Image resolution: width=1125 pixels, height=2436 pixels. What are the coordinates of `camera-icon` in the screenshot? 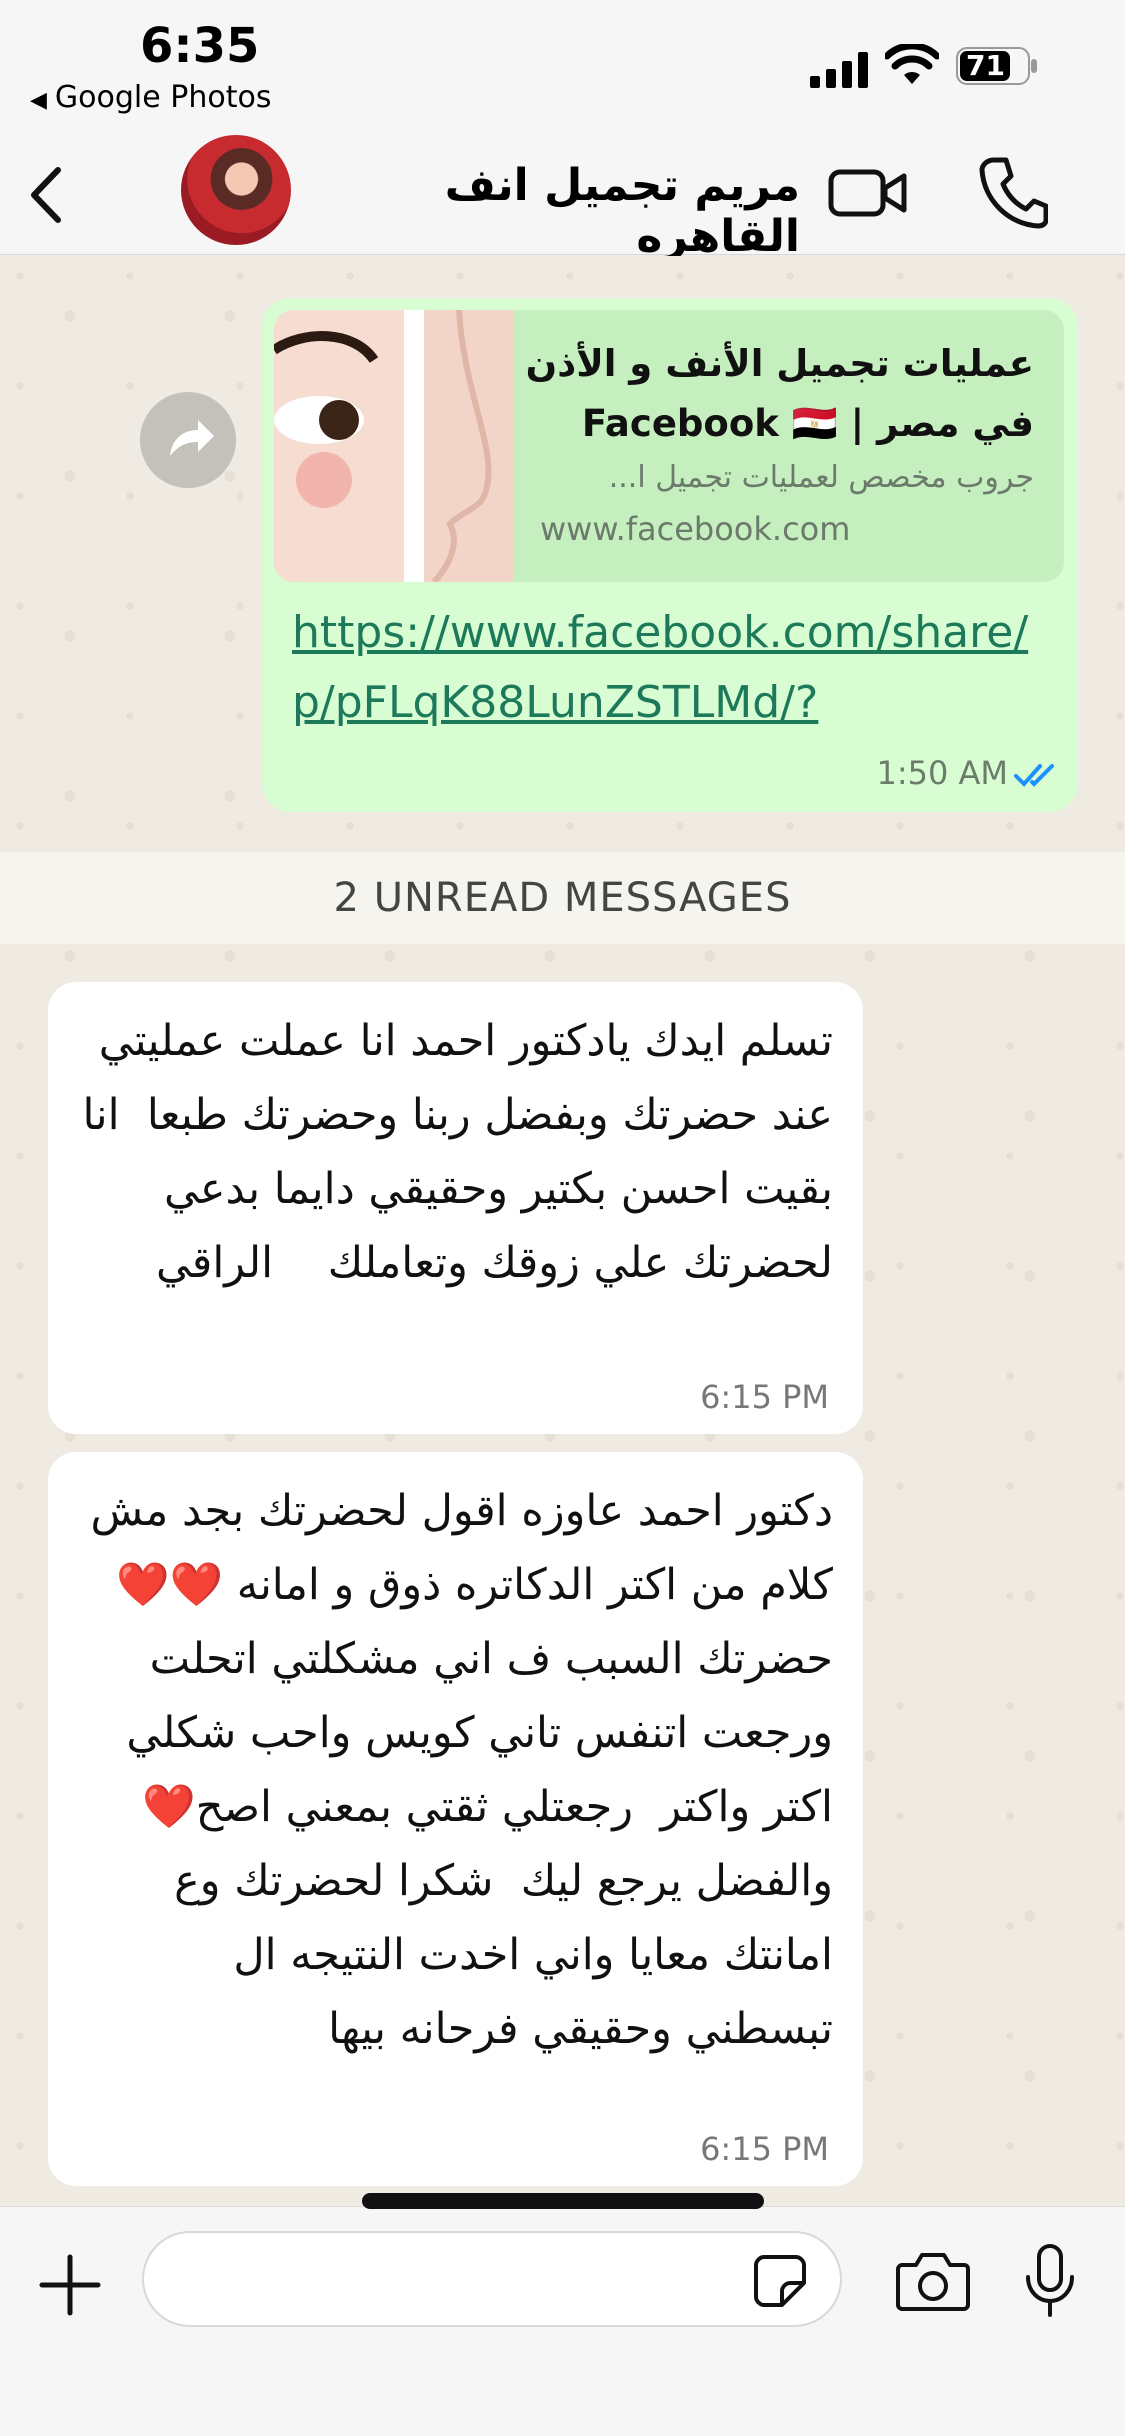 It's located at (933, 2281).